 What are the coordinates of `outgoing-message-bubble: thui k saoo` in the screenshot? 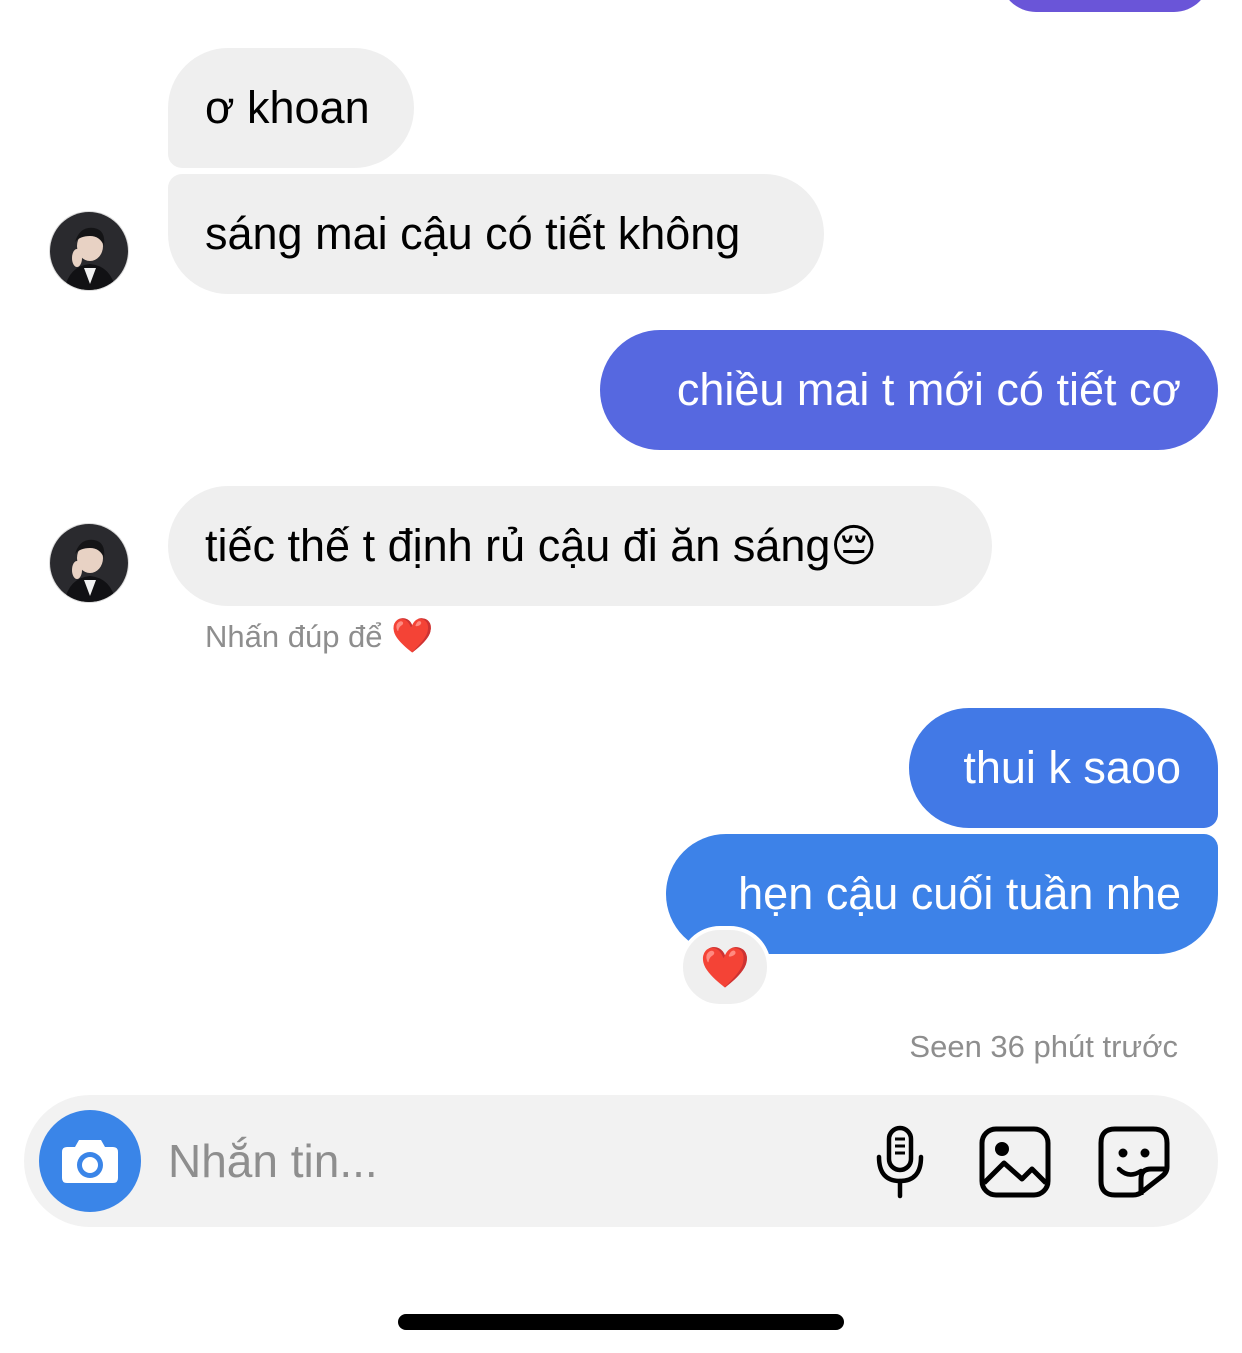 It's located at (1063, 768).